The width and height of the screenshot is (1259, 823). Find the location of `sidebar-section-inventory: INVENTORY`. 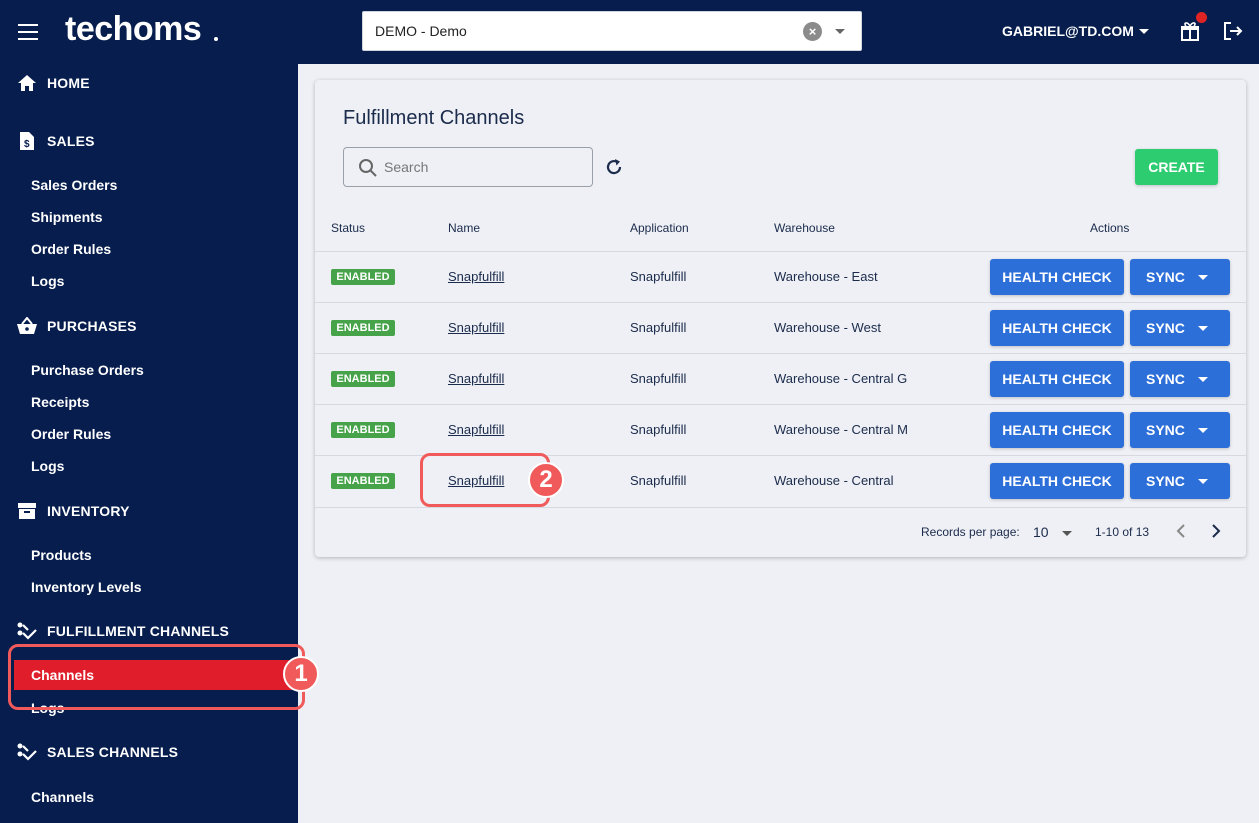

sidebar-section-inventory: INVENTORY is located at coordinates (73, 511).